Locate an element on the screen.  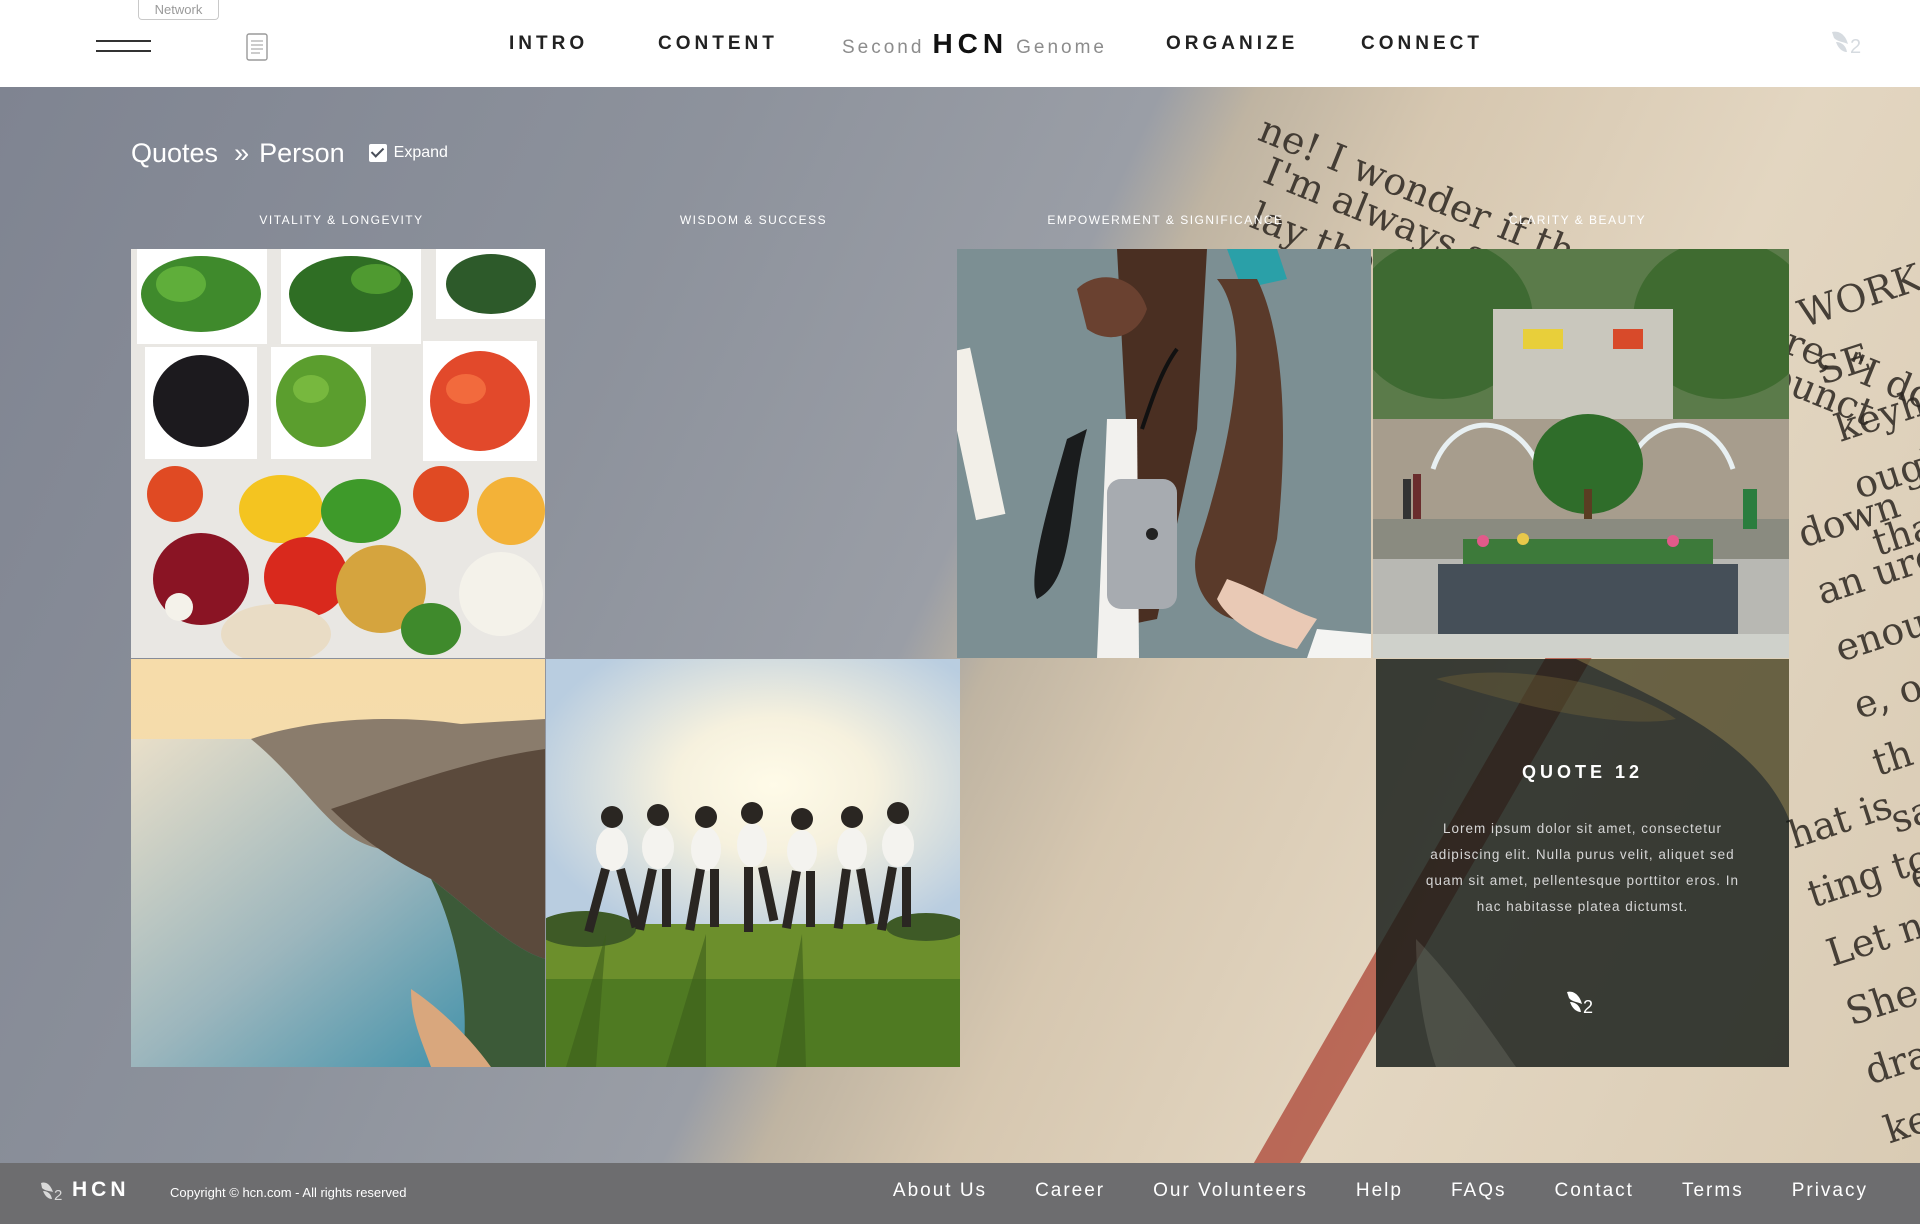
document-icon is located at coordinates (257, 47).